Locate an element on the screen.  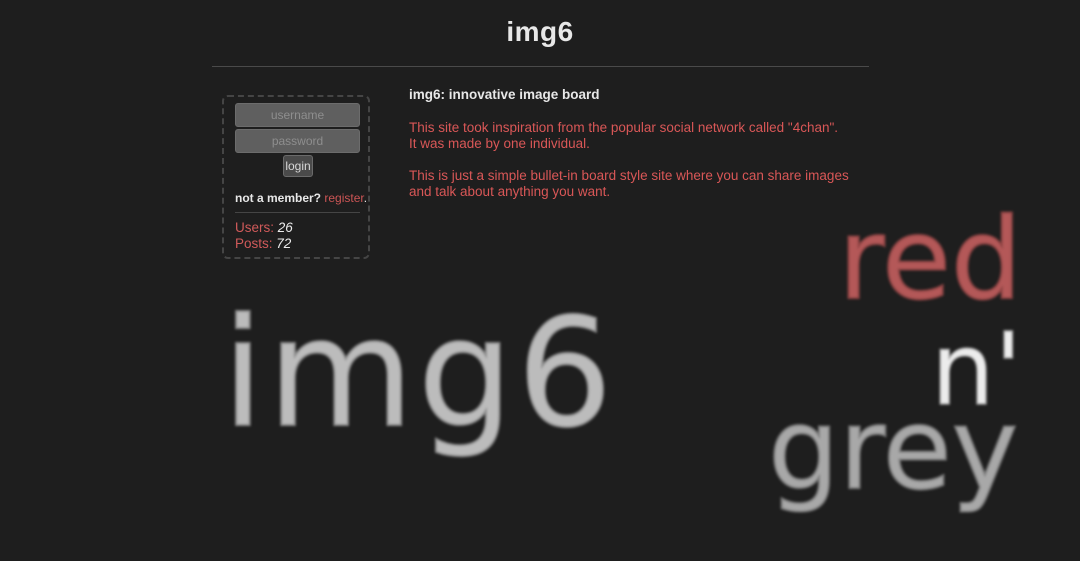
red-art-text: red is located at coordinates (930, 260).